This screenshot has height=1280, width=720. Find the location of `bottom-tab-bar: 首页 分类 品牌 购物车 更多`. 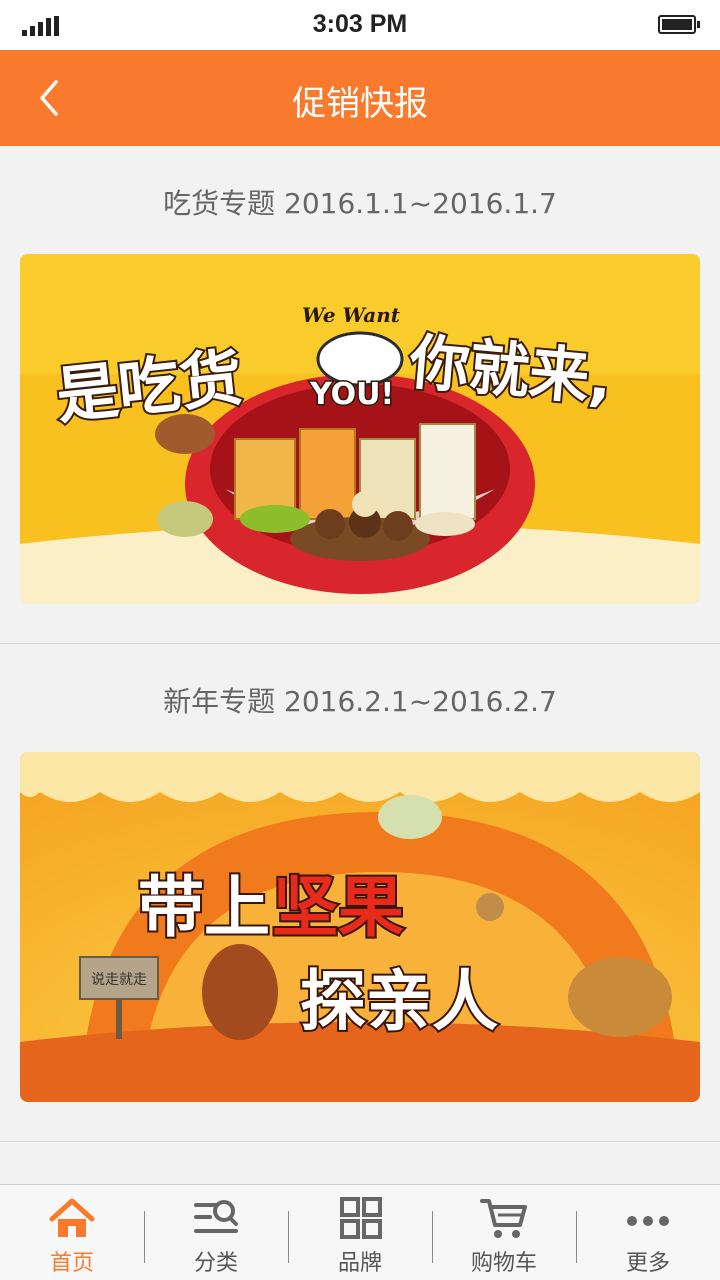

bottom-tab-bar: 首页 分类 品牌 购物车 更多 is located at coordinates (360, 1232).